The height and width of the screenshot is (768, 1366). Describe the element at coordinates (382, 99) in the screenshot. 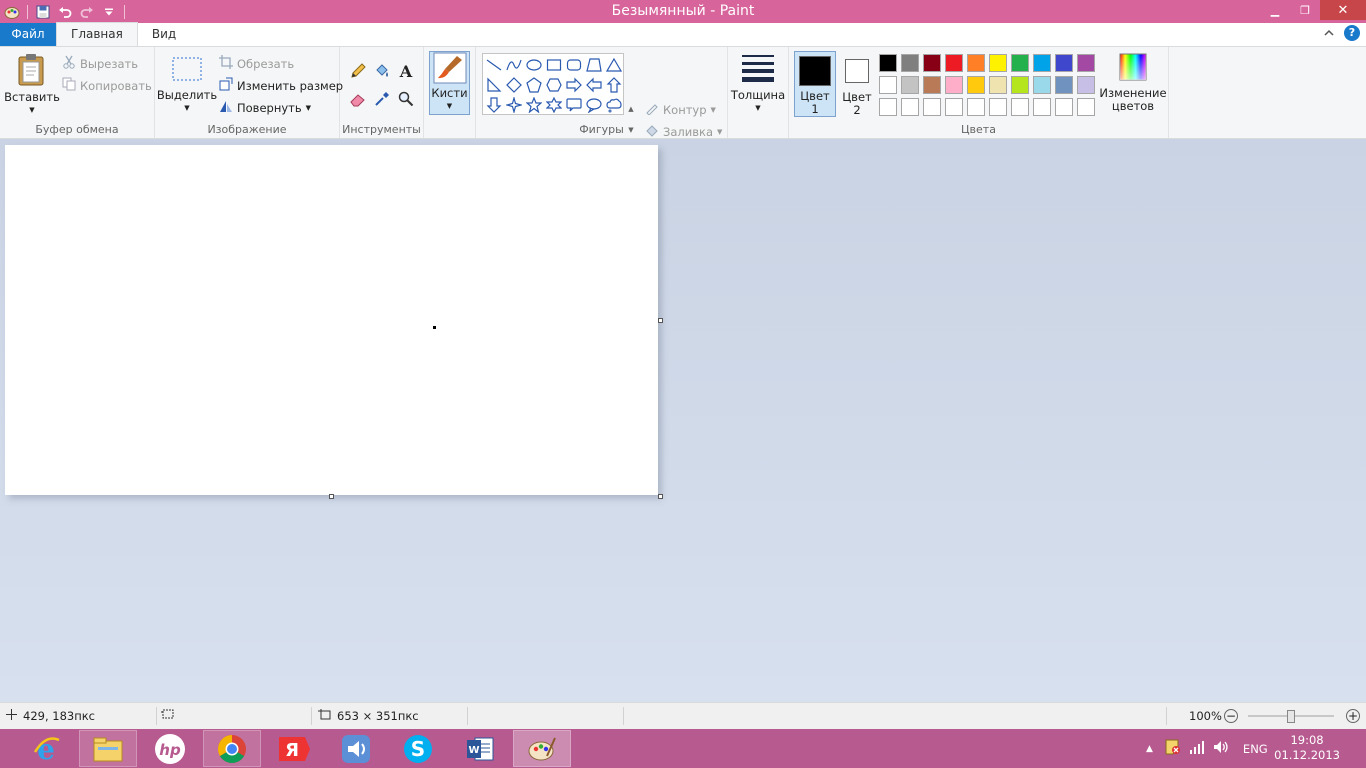

I see `color-picker-icon` at that location.